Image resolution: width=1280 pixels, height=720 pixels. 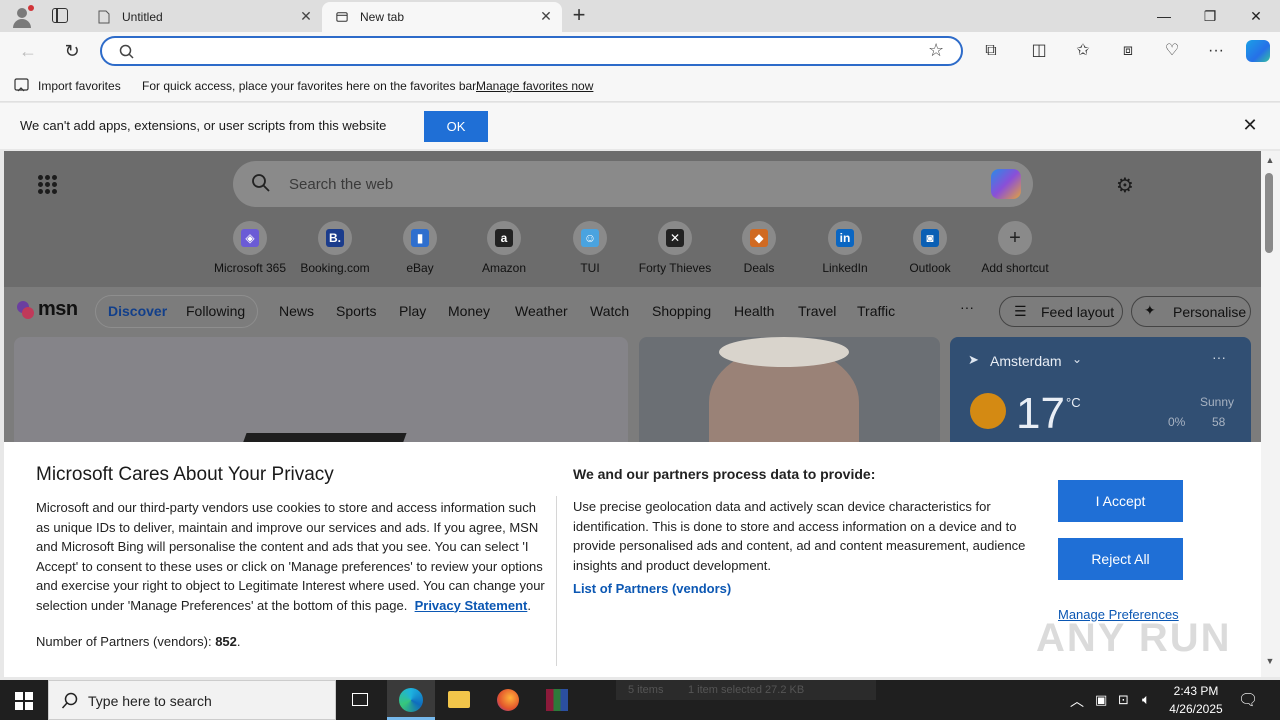 What do you see at coordinates (24, 701) in the screenshot?
I see `windows-start-icon` at bounding box center [24, 701].